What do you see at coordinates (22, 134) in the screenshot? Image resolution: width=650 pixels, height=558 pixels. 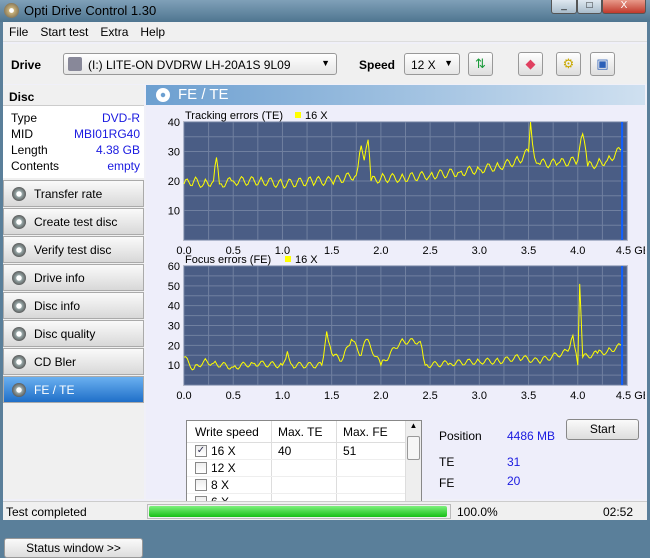 I see `key: MID` at bounding box center [22, 134].